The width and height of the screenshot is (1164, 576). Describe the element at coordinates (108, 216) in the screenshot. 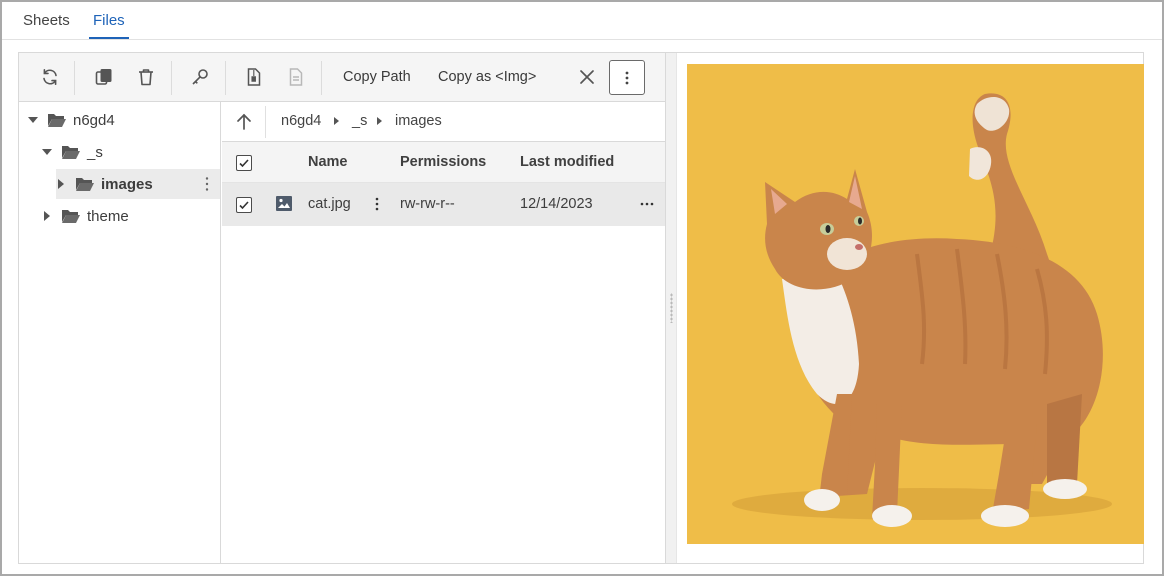

I see `tree-item-label: theme` at that location.